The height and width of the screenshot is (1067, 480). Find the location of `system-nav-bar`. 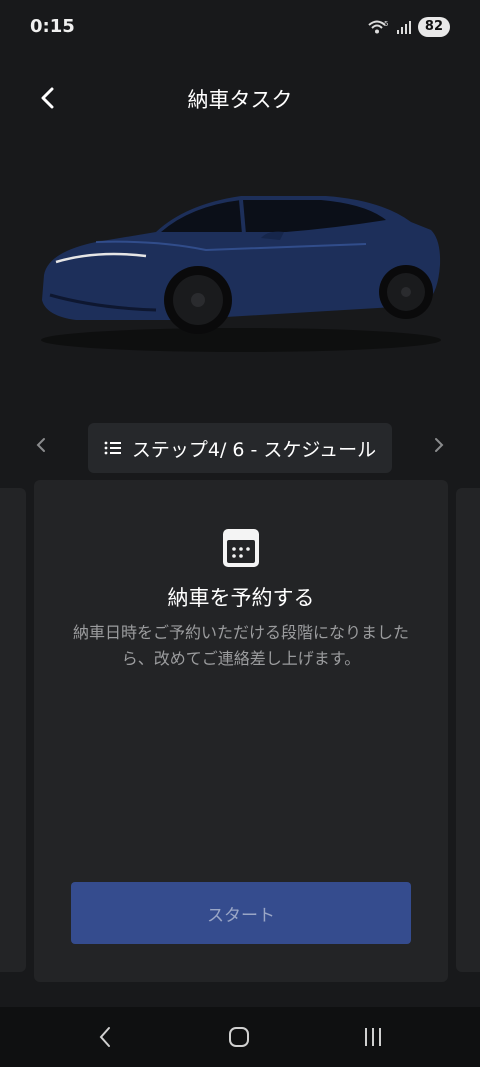

system-nav-bar is located at coordinates (240, 1037).